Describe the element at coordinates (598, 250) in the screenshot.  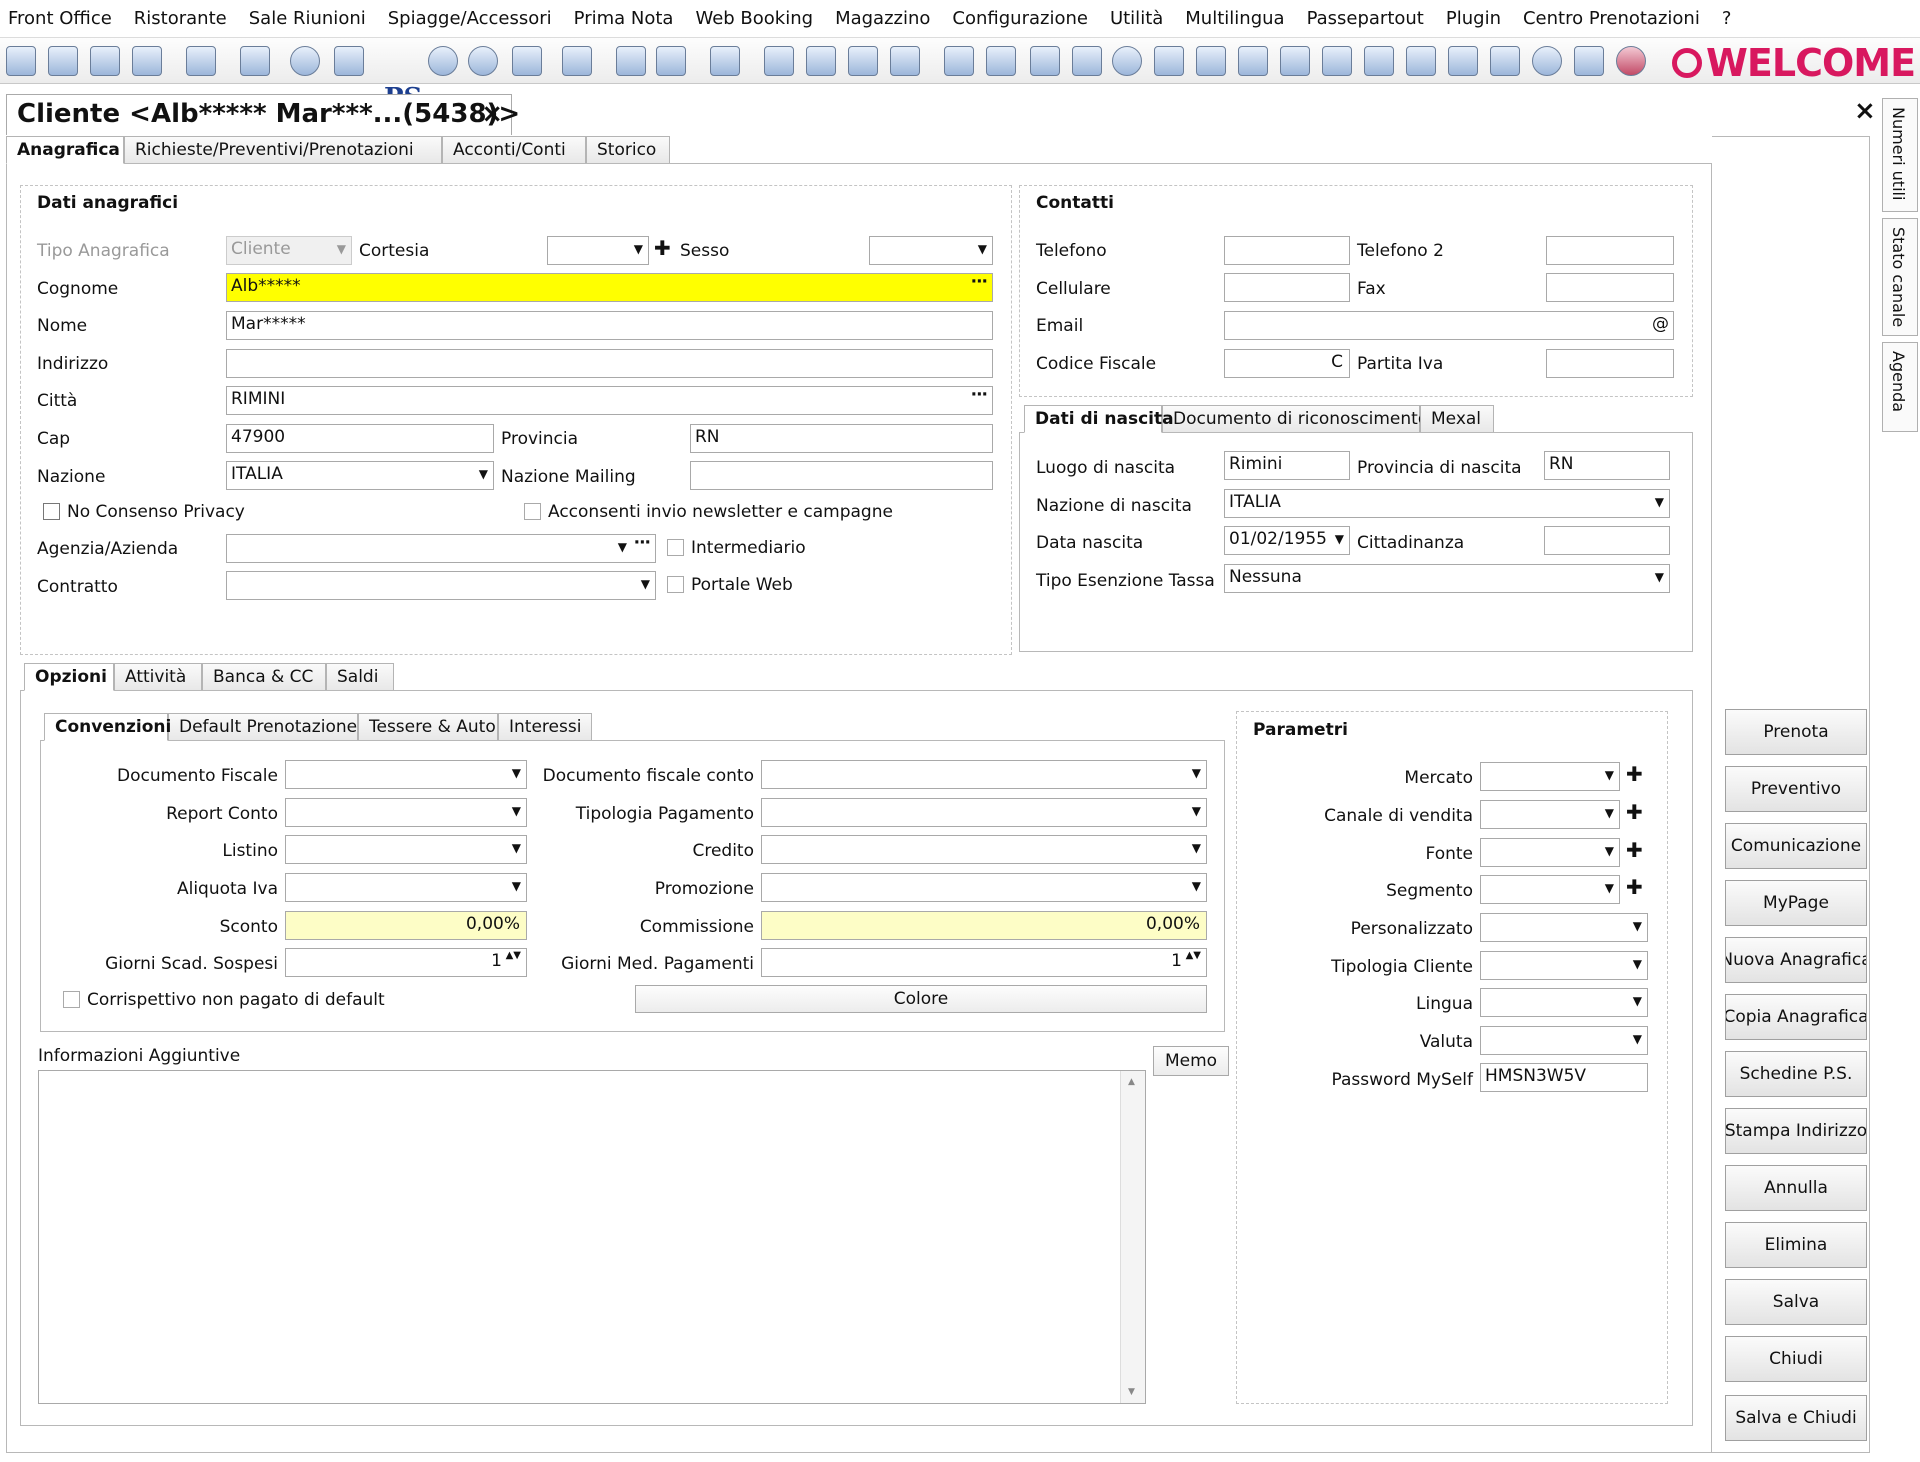
I see `cortesia-select: ▼` at that location.